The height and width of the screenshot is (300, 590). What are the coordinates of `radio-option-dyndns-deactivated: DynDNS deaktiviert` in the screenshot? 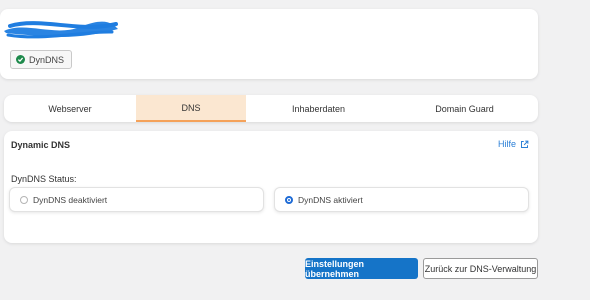 It's located at (136, 199).